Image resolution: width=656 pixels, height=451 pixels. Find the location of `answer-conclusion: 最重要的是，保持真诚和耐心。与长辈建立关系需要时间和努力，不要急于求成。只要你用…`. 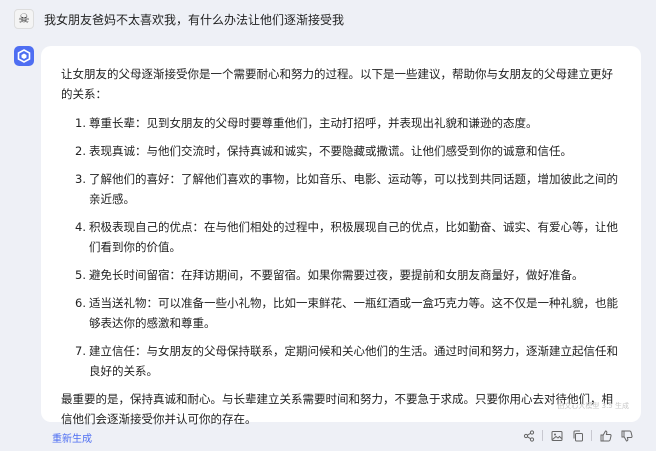

answer-conclusion: 最重要的是，保持真诚和耐心。与长辈建立关系需要时间和努力，不要急于求成。只要你用… is located at coordinates (337, 409).